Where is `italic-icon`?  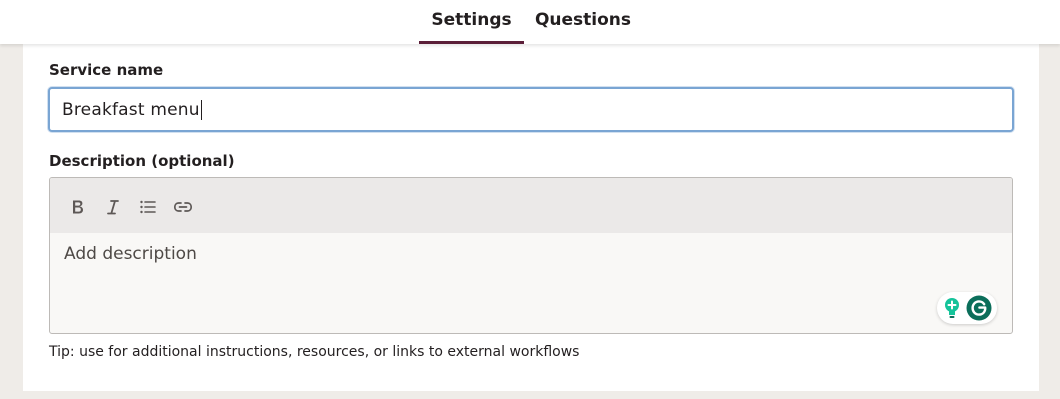
italic-icon is located at coordinates (113, 207).